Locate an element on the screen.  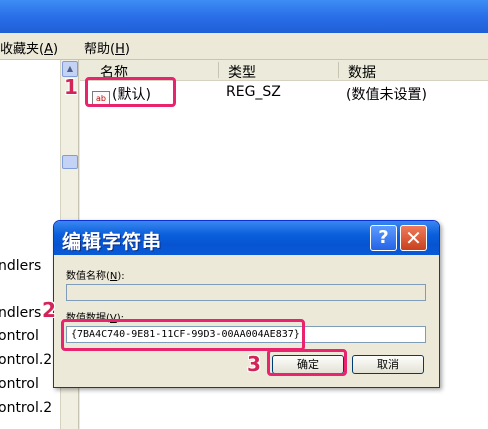
help-button: ? is located at coordinates (383, 238).